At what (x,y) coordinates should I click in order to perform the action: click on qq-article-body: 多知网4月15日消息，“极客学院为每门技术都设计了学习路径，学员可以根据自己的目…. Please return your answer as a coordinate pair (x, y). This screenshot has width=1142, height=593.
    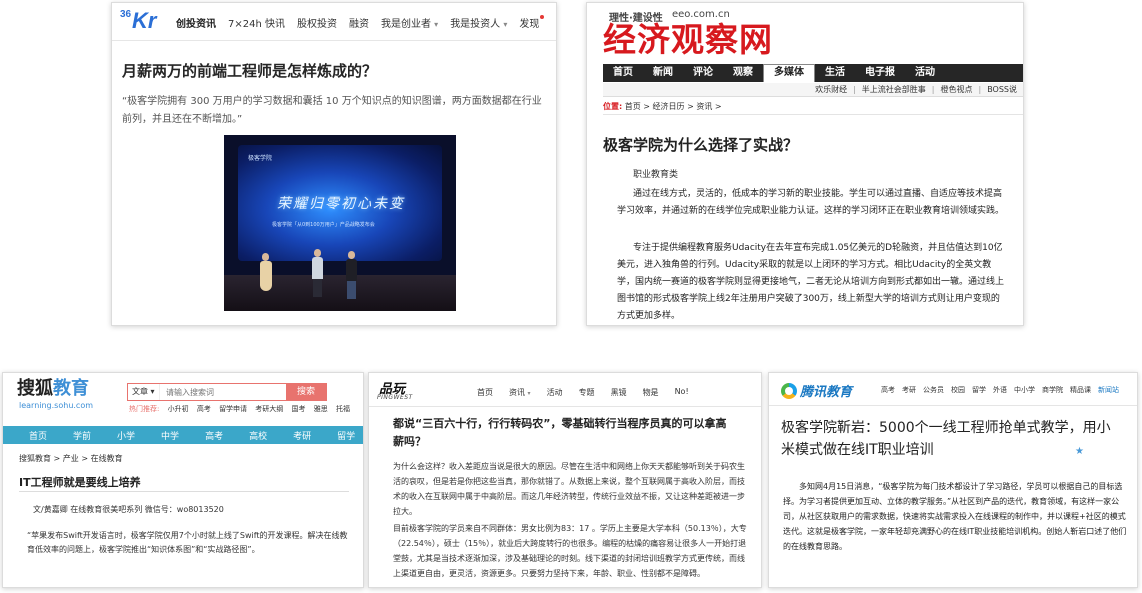
    Looking at the image, I should click on (955, 516).